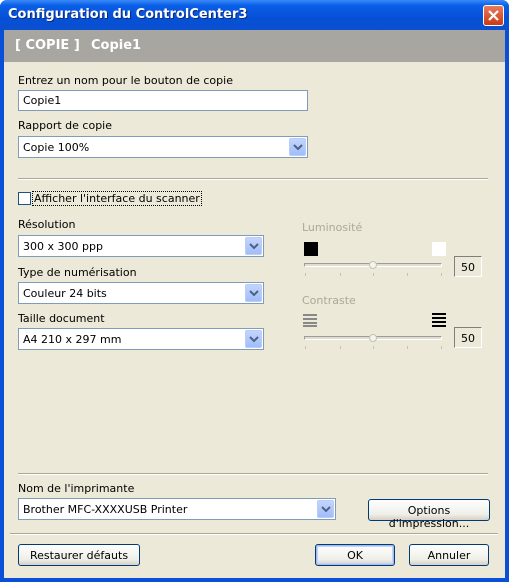 The width and height of the screenshot is (509, 582). What do you see at coordinates (439, 249) in the screenshot?
I see `light-square-icon` at bounding box center [439, 249].